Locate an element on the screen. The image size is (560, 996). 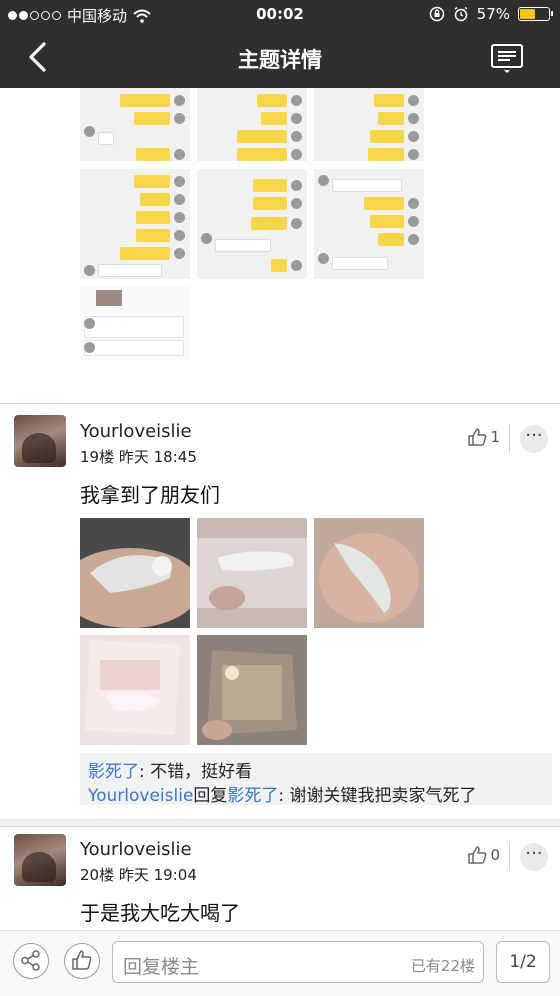
reply-connector: 回复 is located at coordinates (210, 796).